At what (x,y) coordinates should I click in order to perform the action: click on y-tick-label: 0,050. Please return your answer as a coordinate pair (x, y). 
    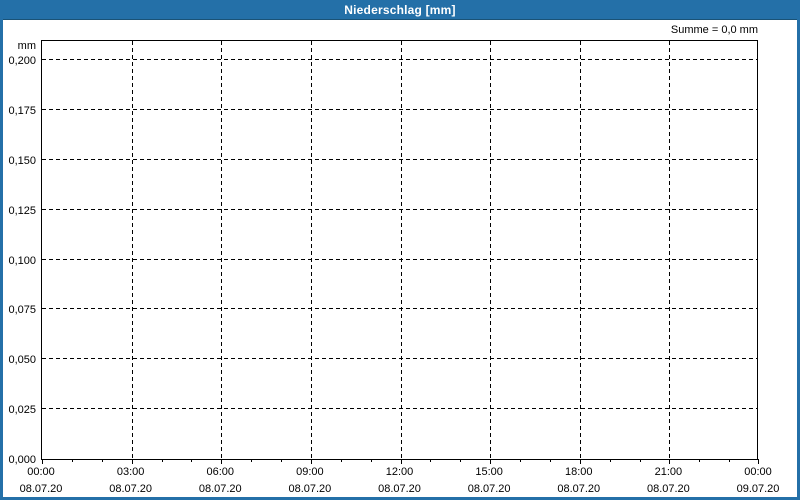
    Looking at the image, I should click on (22, 360).